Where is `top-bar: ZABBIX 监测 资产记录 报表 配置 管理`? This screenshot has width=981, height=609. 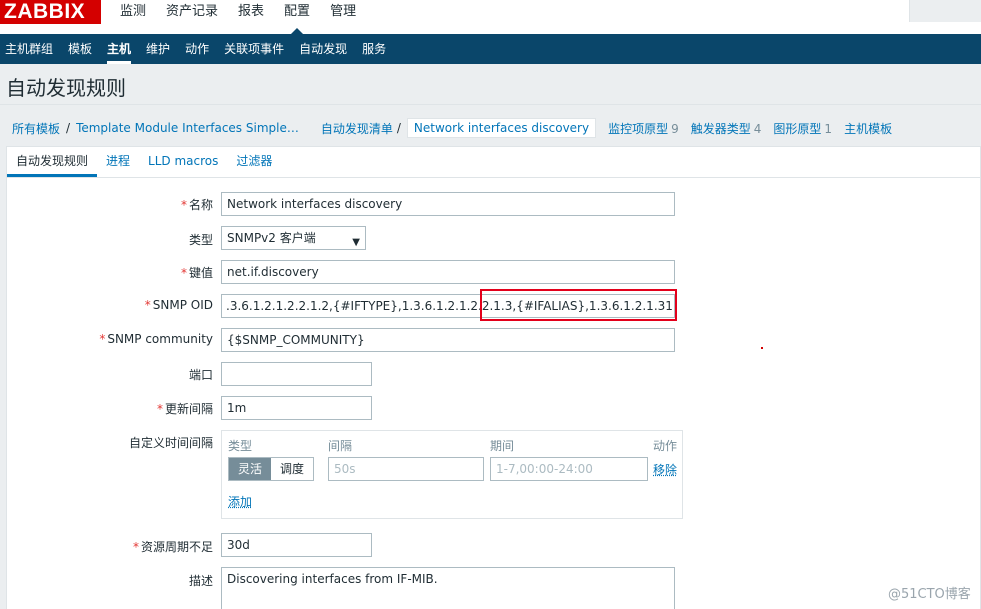
top-bar: ZABBIX 监测 资产记录 报表 配置 管理 is located at coordinates (490, 17).